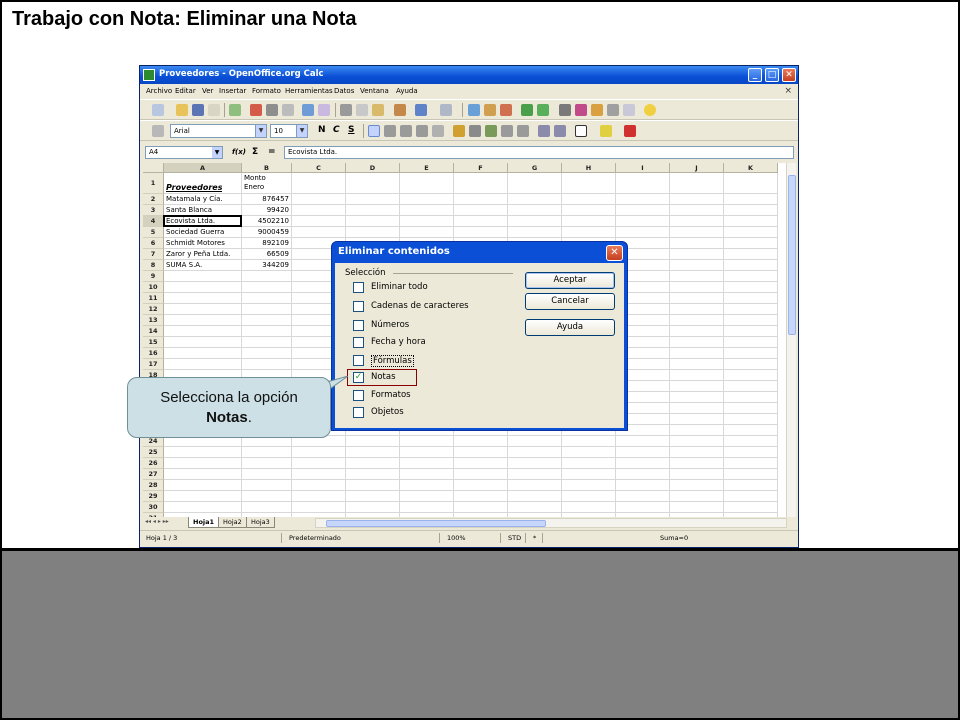  What do you see at coordinates (400, 110) in the screenshot?
I see `format-paintbrush-icon` at bounding box center [400, 110].